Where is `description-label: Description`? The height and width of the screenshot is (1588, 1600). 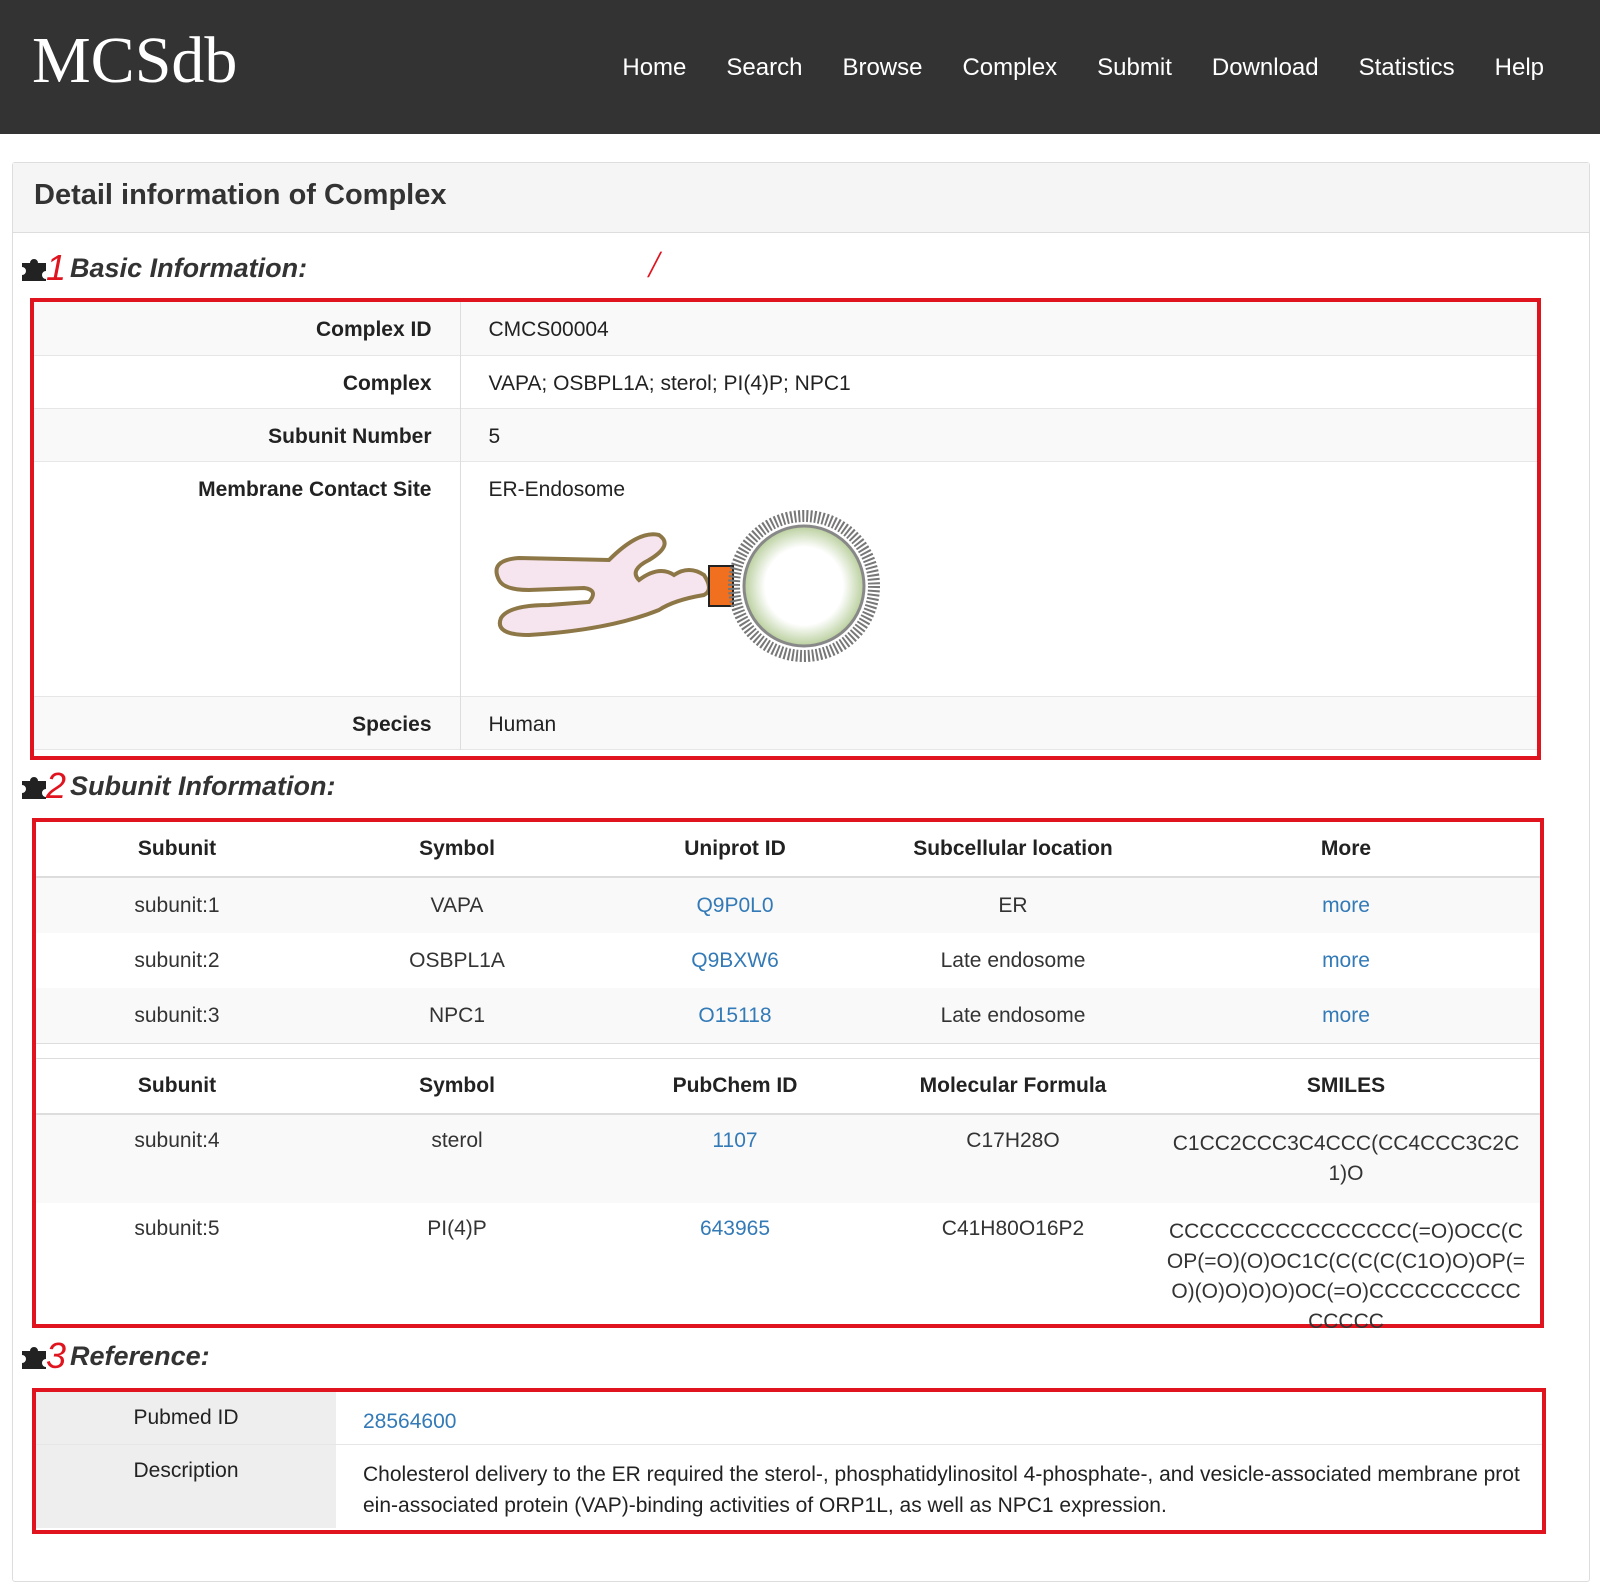
description-label: Description is located at coordinates (186, 1486).